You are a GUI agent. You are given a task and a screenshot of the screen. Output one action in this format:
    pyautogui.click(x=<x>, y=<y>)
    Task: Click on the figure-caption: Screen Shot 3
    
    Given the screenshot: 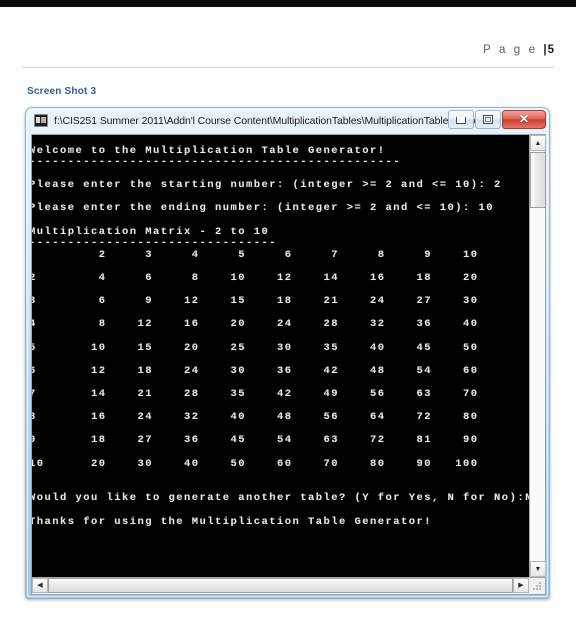 What is the action you would take?
    pyautogui.click(x=62, y=91)
    